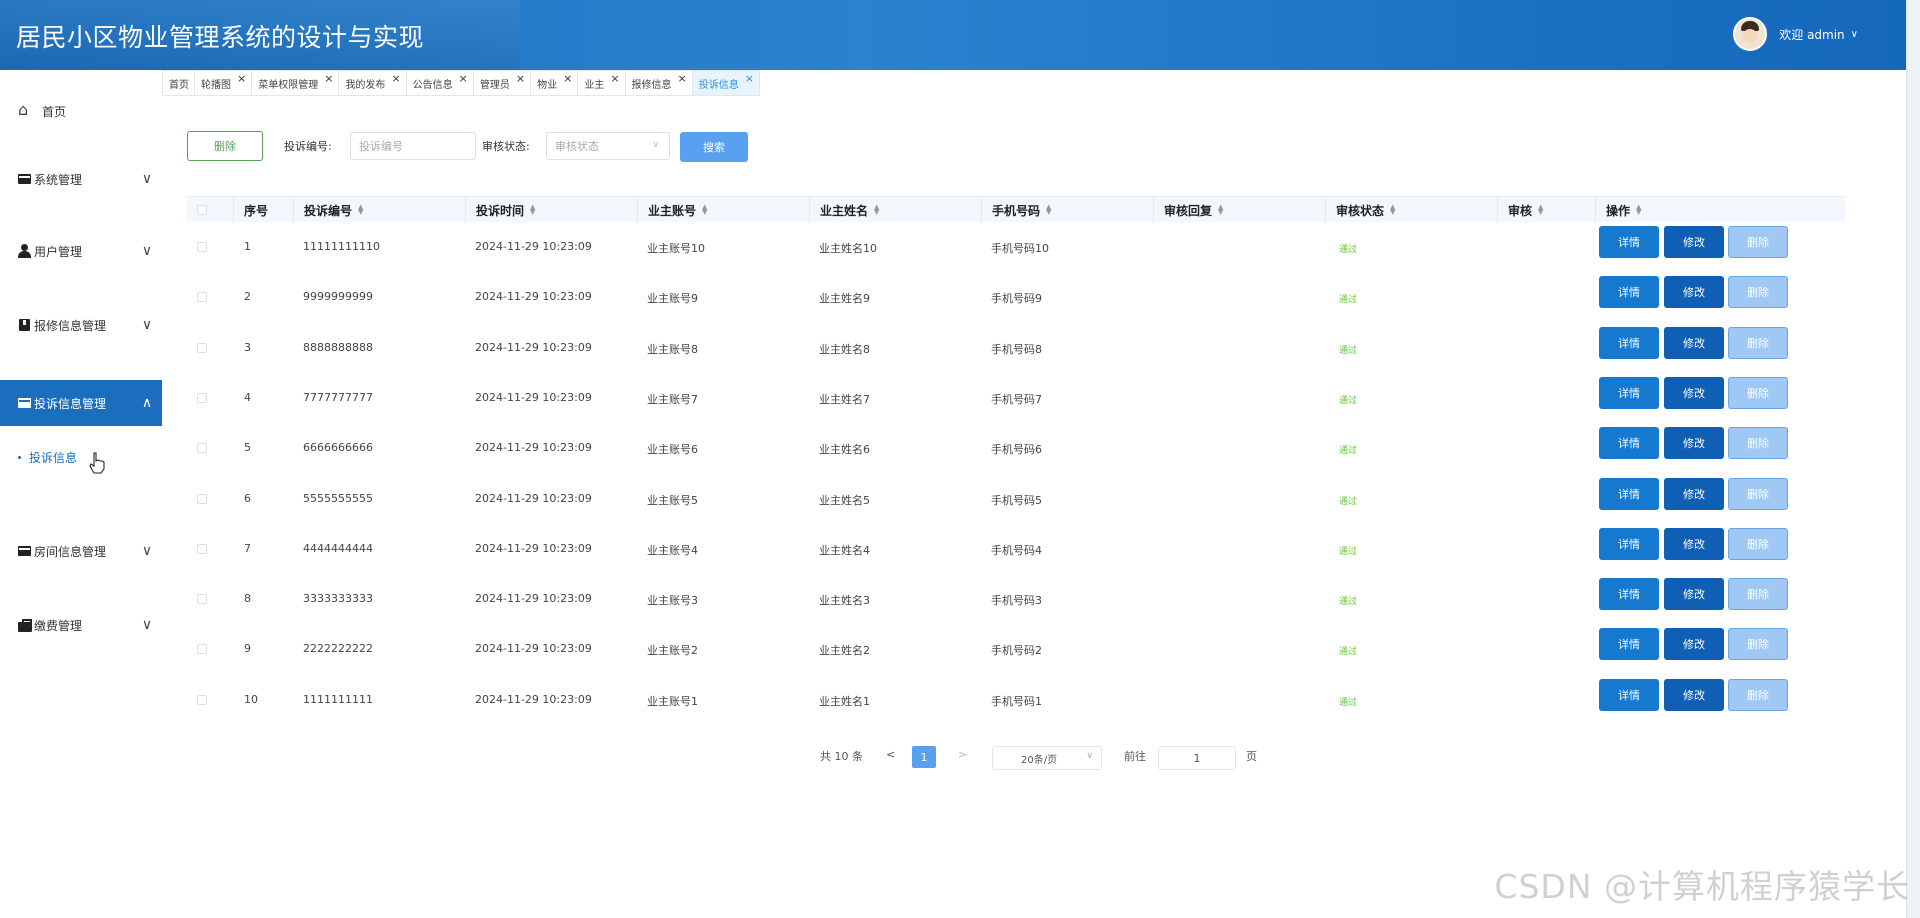  Describe the element at coordinates (225, 146) in the screenshot. I see `bulk-delete-button: 删除` at that location.